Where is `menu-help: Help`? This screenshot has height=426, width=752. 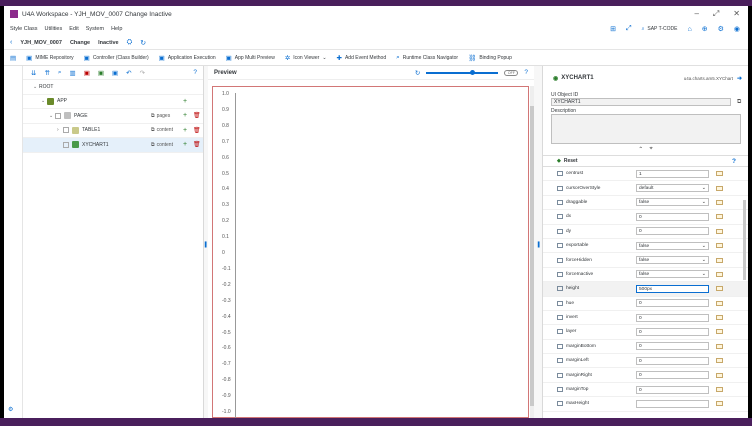 menu-help: Help is located at coordinates (116, 29).